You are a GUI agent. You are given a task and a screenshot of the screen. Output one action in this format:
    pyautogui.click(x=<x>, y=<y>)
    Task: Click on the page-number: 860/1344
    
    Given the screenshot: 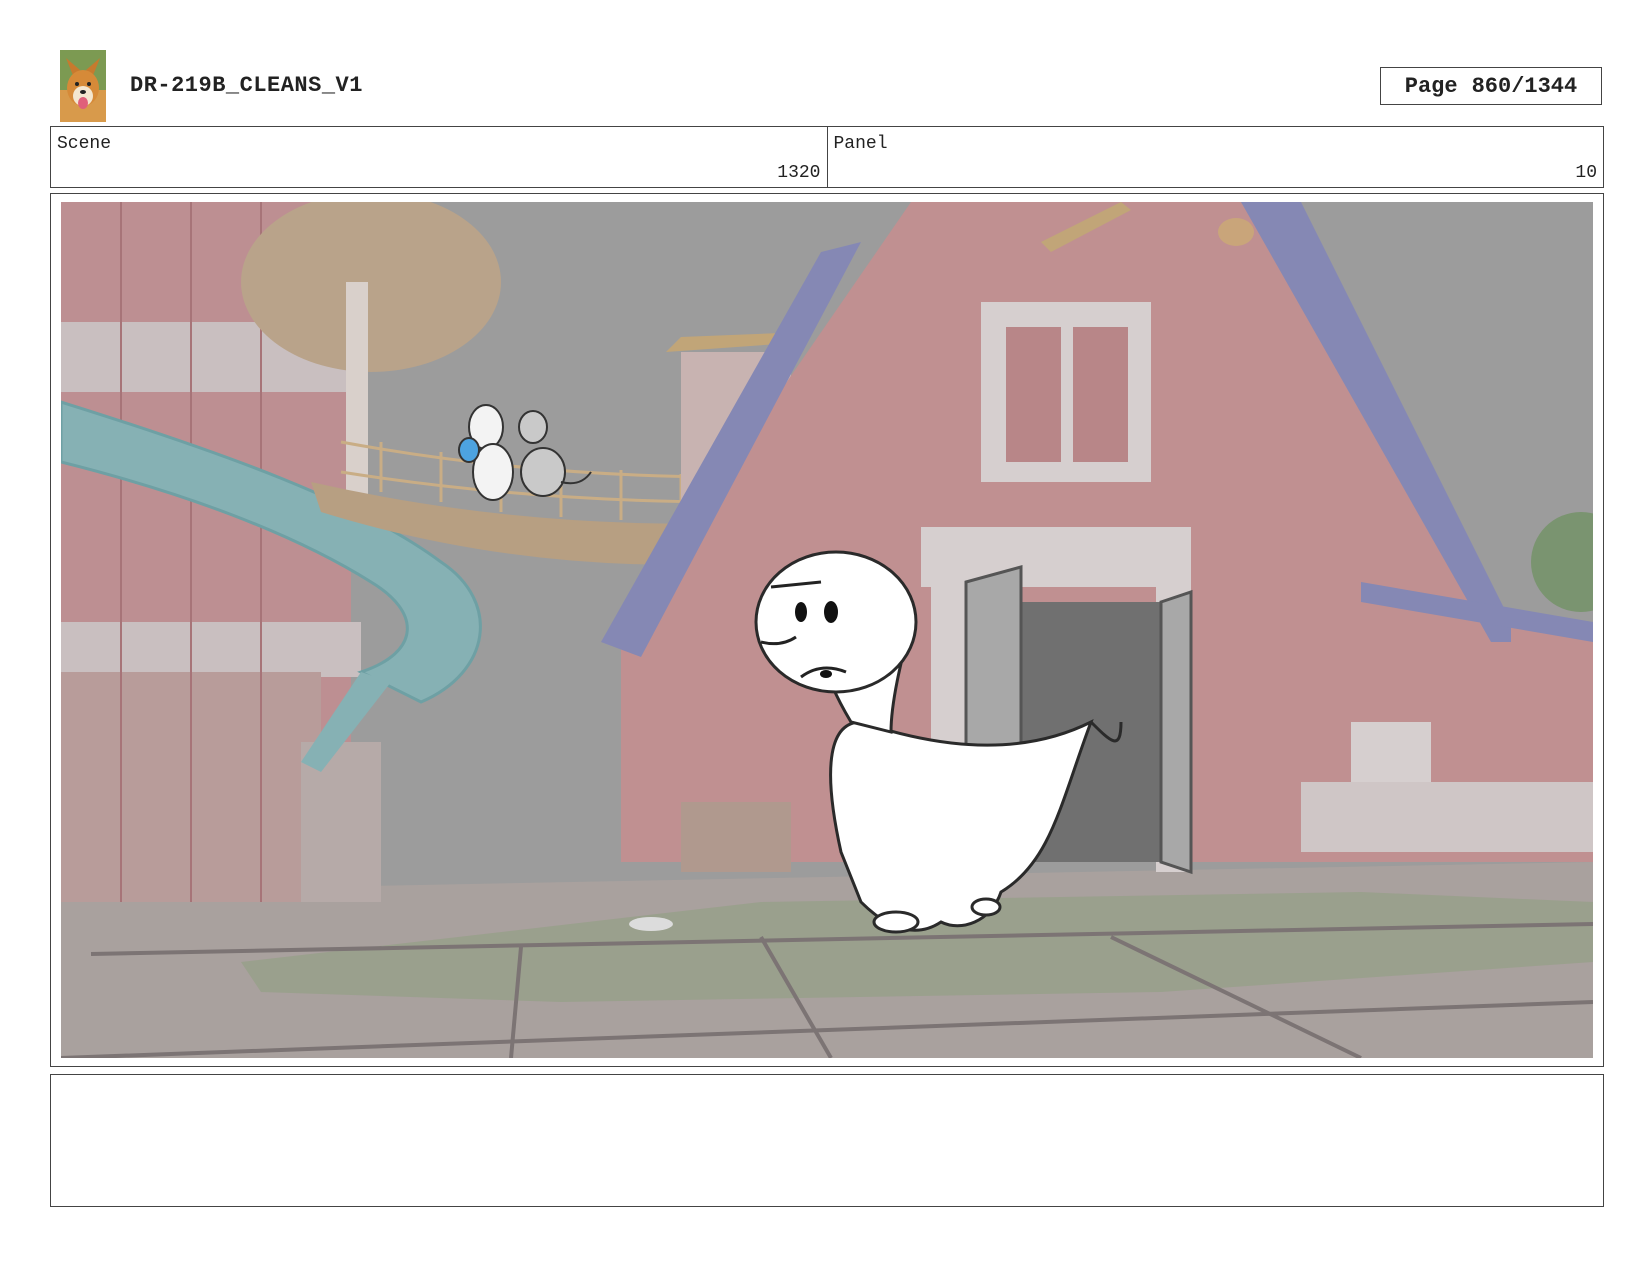 What is the action you would take?
    pyautogui.click(x=1524, y=86)
    